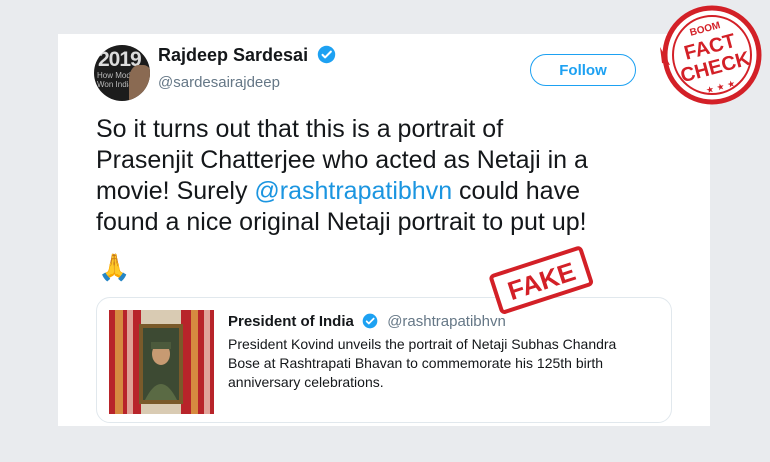 The width and height of the screenshot is (770, 462). What do you see at coordinates (711, 60) in the screenshot?
I see `fact-check-badge: BOOM FACT CHECK ★ ★ ★` at bounding box center [711, 60].